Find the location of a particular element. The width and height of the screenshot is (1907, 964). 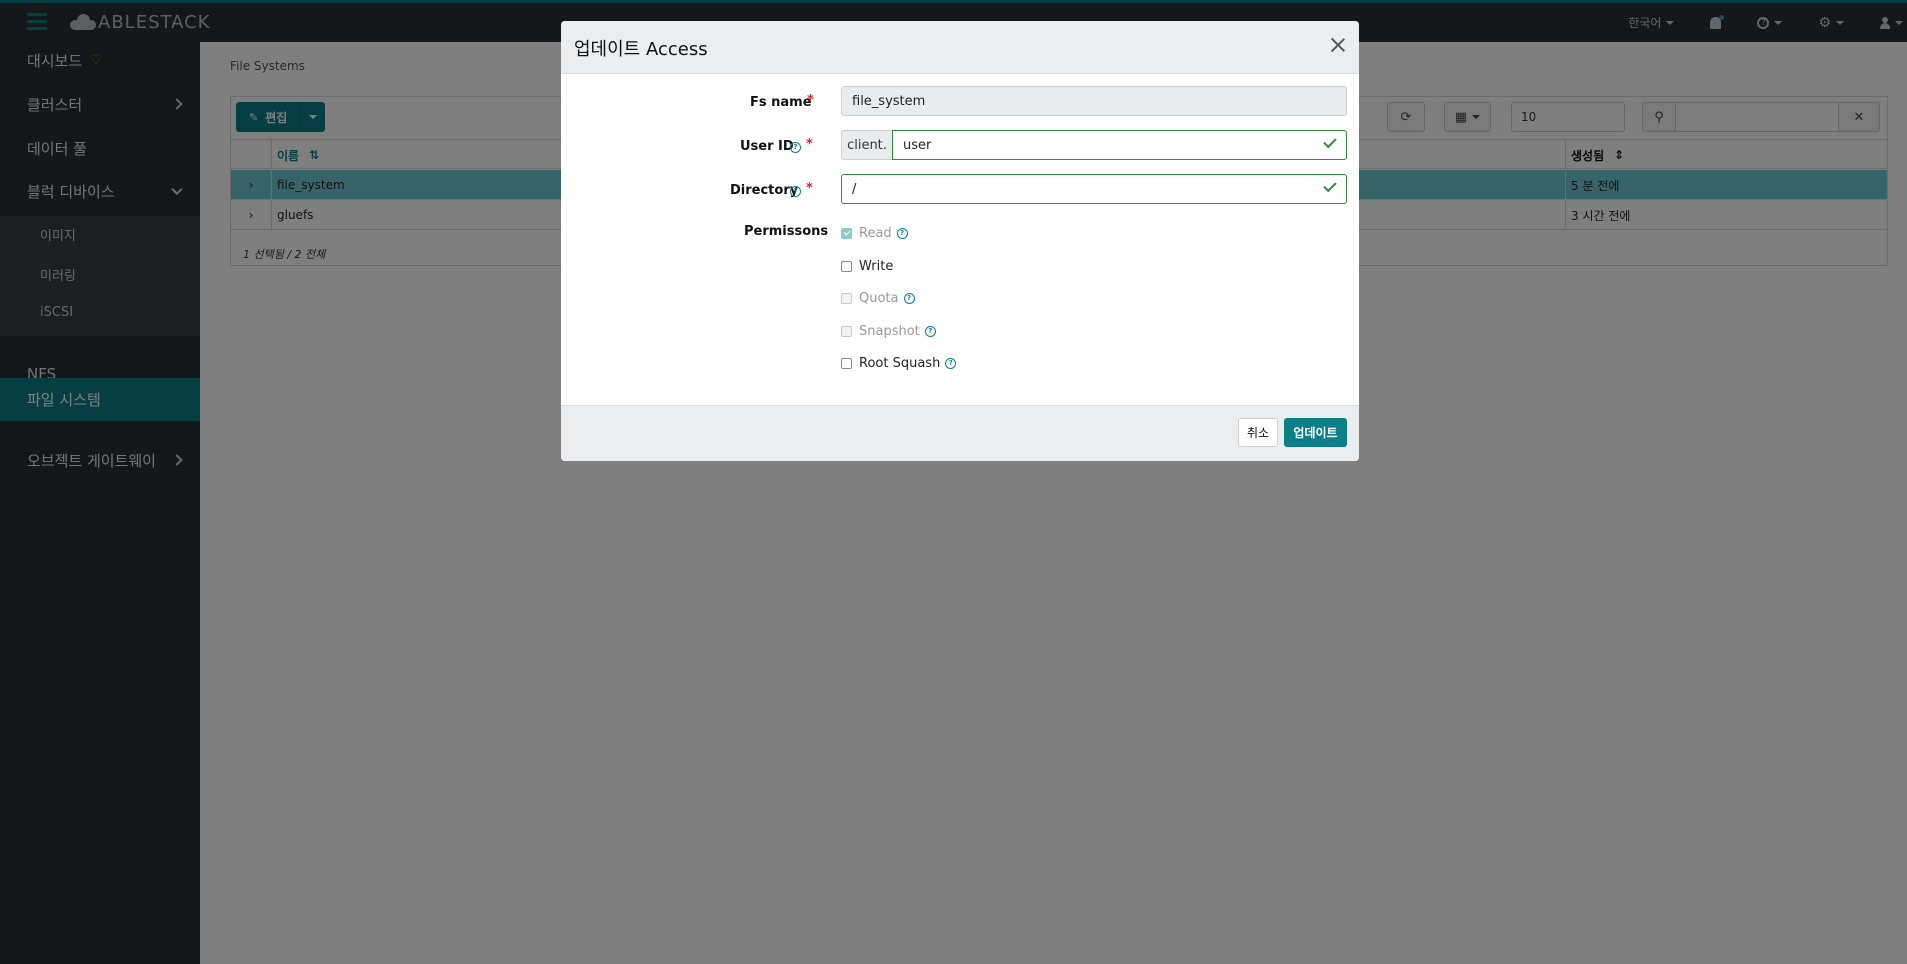

user-id-input: user is located at coordinates (1119, 145).